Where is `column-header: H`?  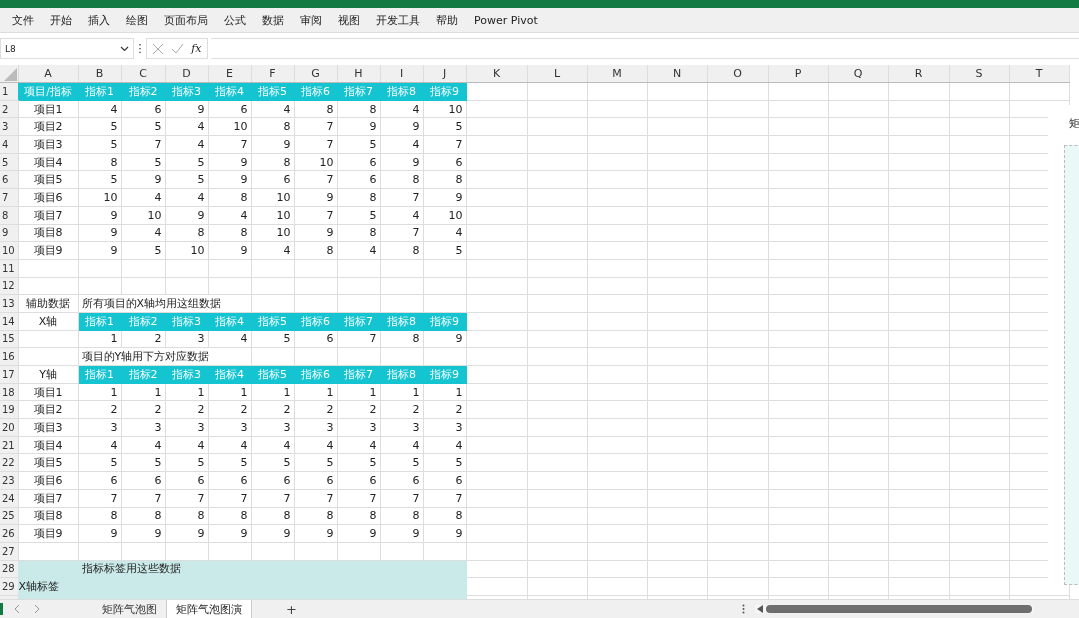 column-header: H is located at coordinates (358, 74).